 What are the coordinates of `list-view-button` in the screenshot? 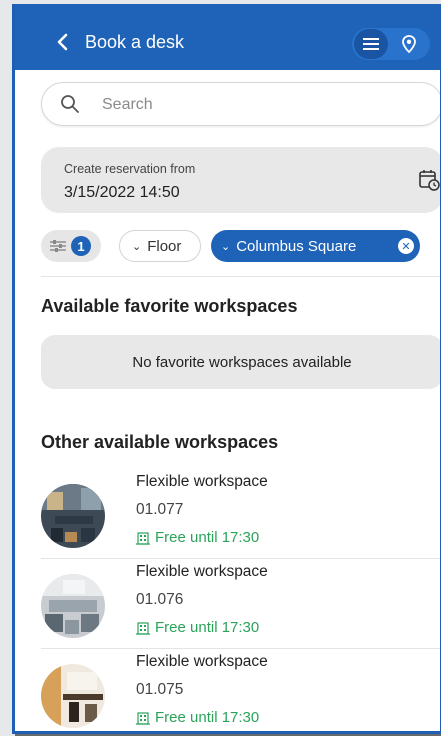 It's located at (371, 44).